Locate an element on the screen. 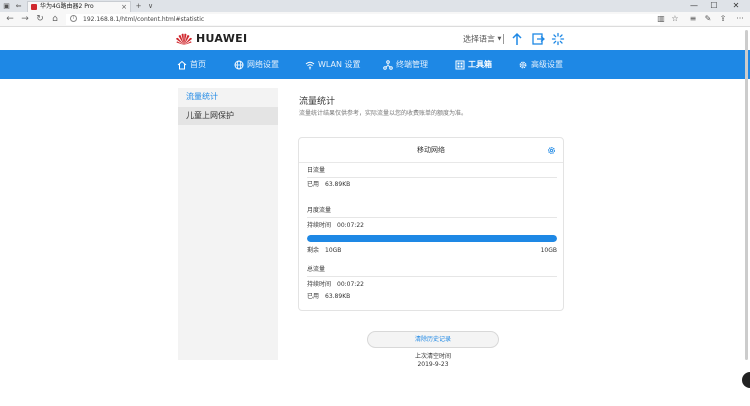 The image size is (750, 406). page-header: HUAWEI 选择语言 ▼ is located at coordinates (375, 38).